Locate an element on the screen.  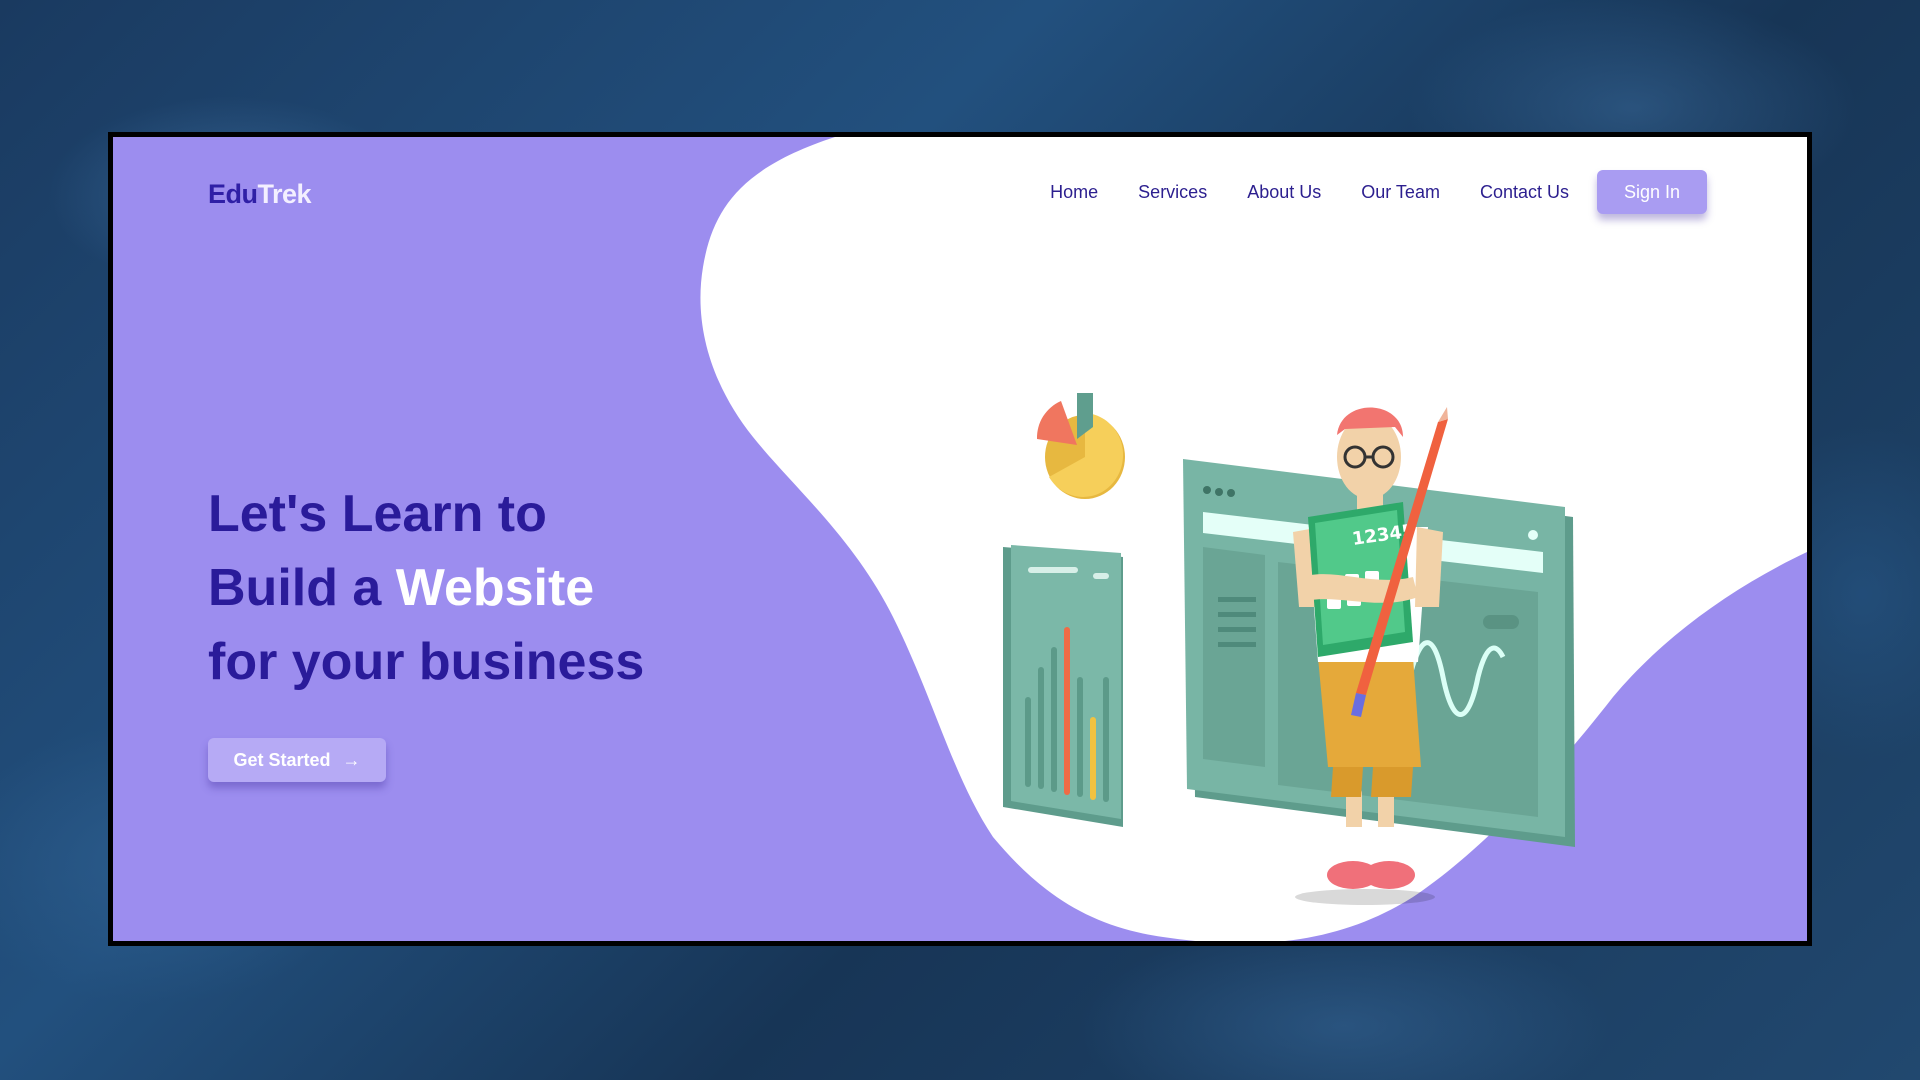
nav-our-team: Our Team is located at coordinates (1400, 192).